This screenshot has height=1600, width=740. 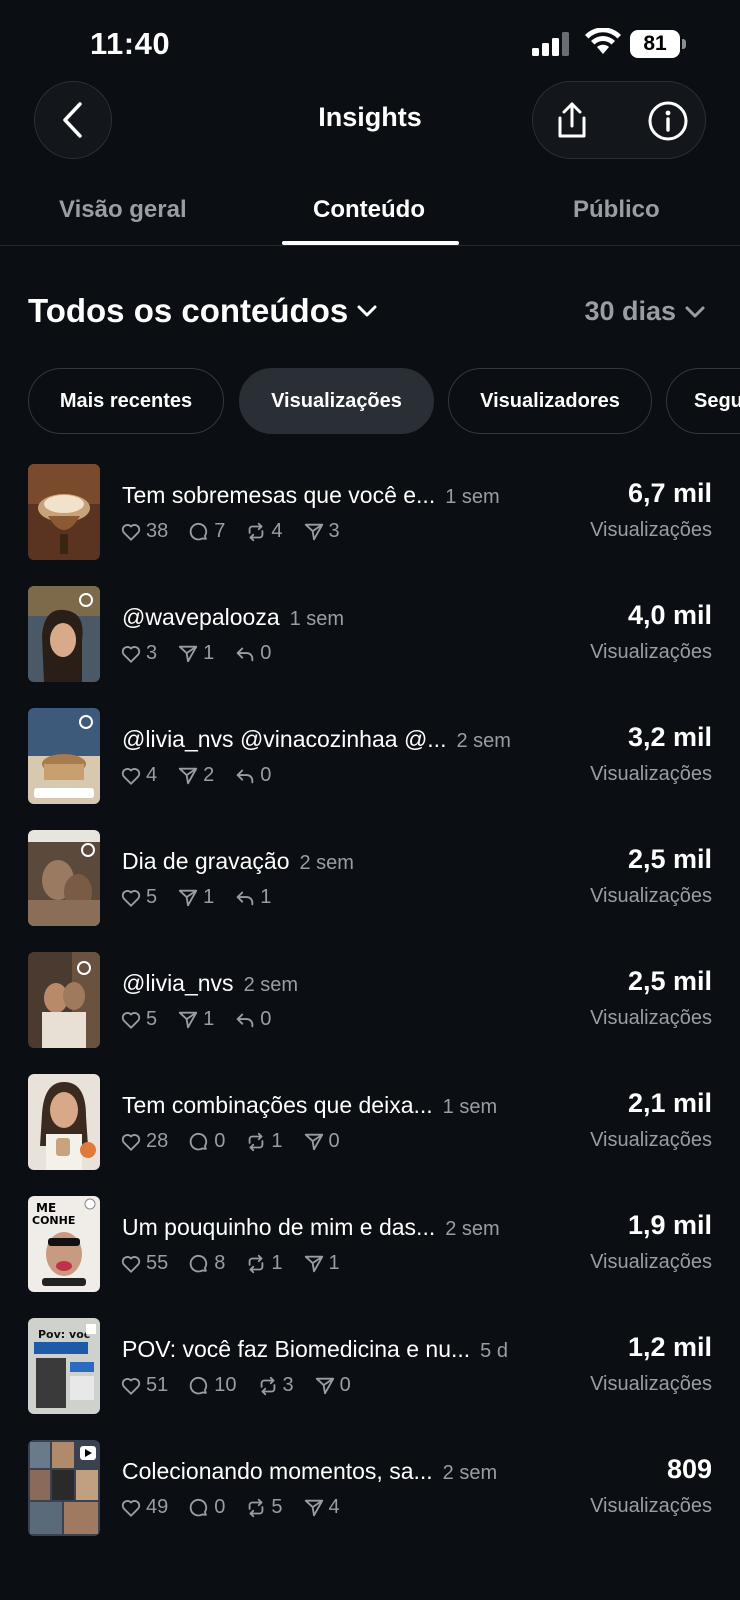 I want to click on post-caption: Colecionando momentos, sa... 2 sem, so click(x=309, y=1471).